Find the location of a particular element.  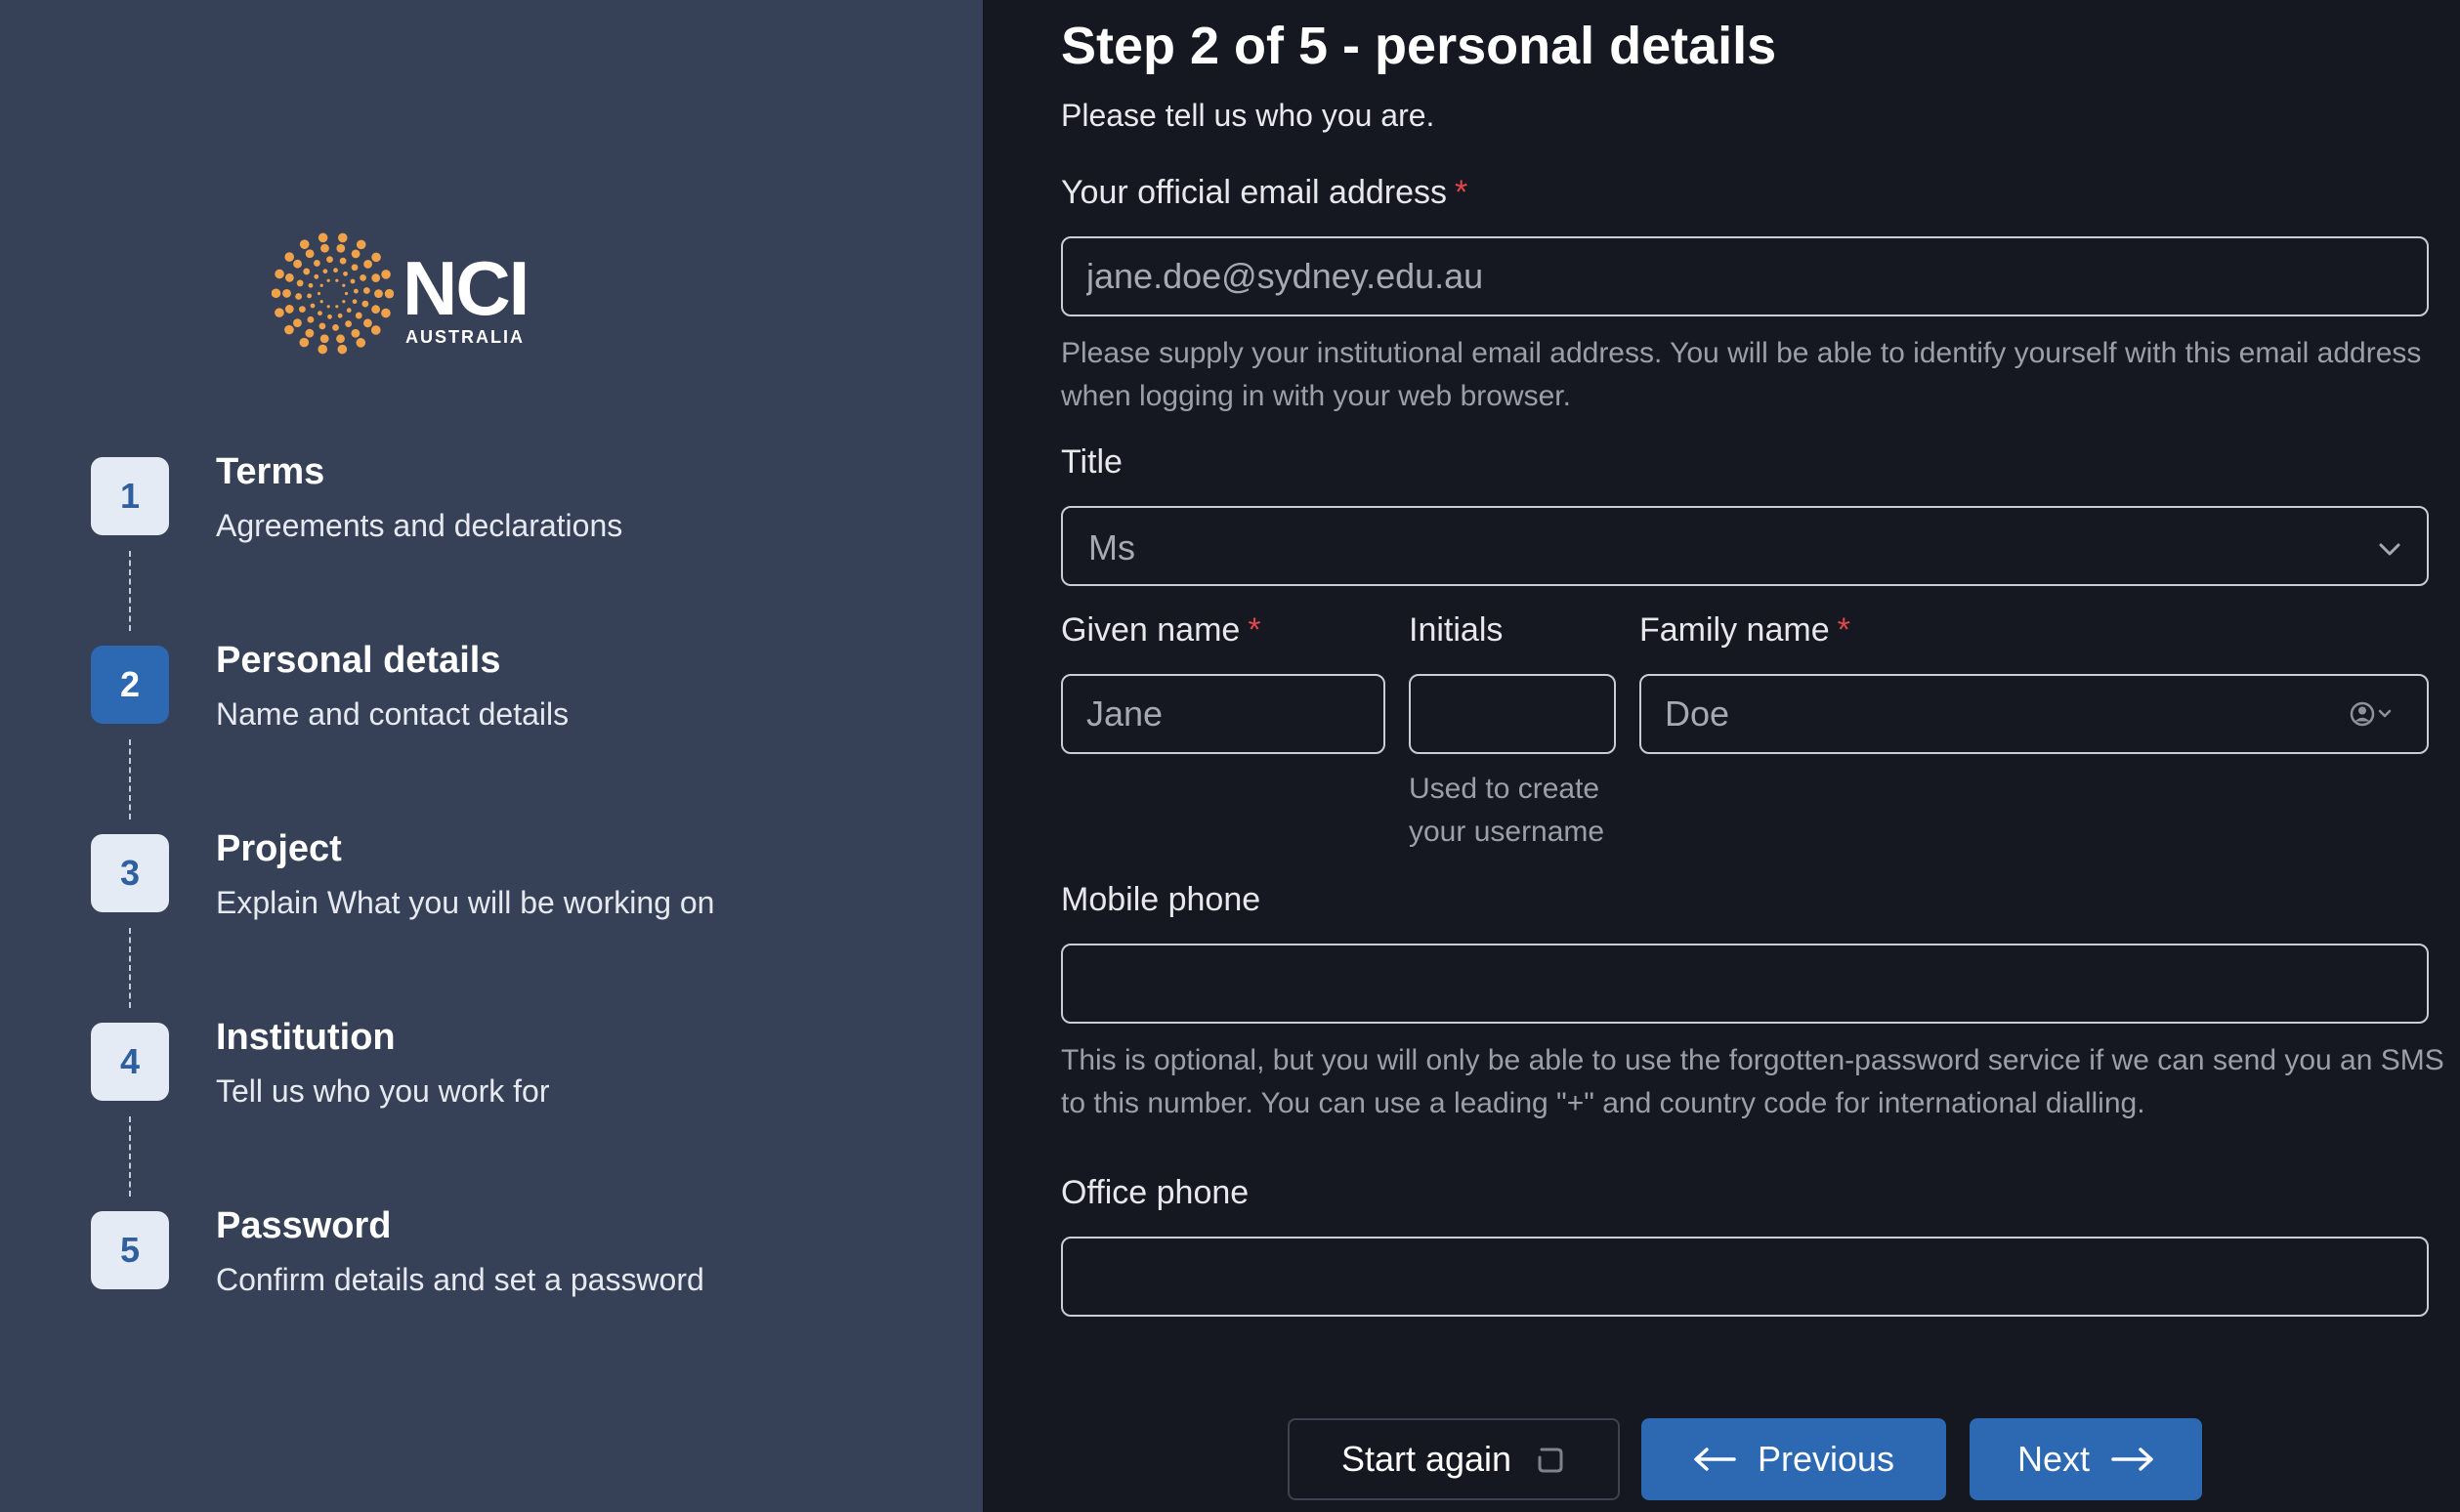

mobile-phone-field is located at coordinates (1745, 984).